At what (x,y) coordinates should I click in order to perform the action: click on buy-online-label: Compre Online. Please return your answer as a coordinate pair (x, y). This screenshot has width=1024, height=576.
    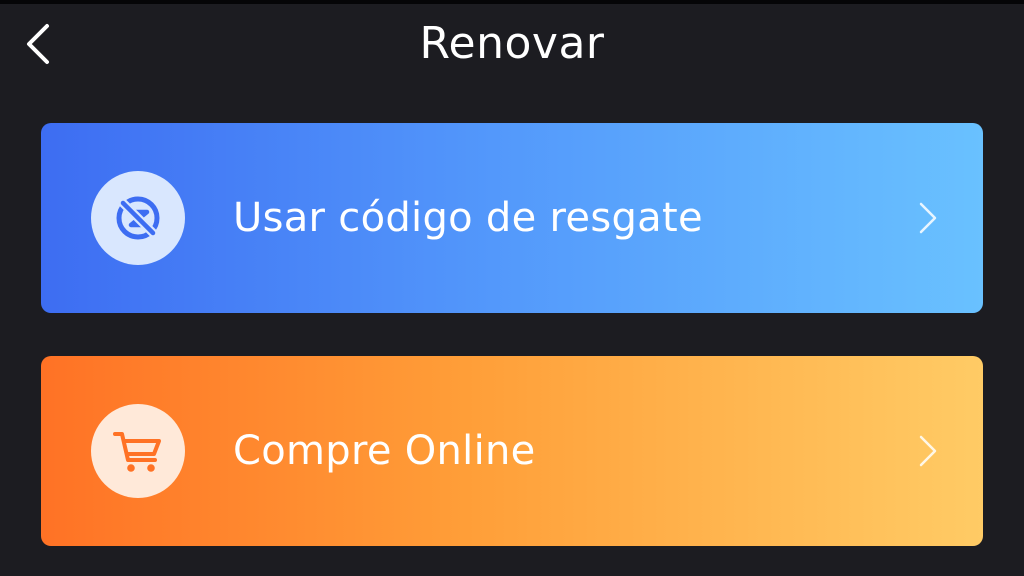
    Looking at the image, I should click on (384, 451).